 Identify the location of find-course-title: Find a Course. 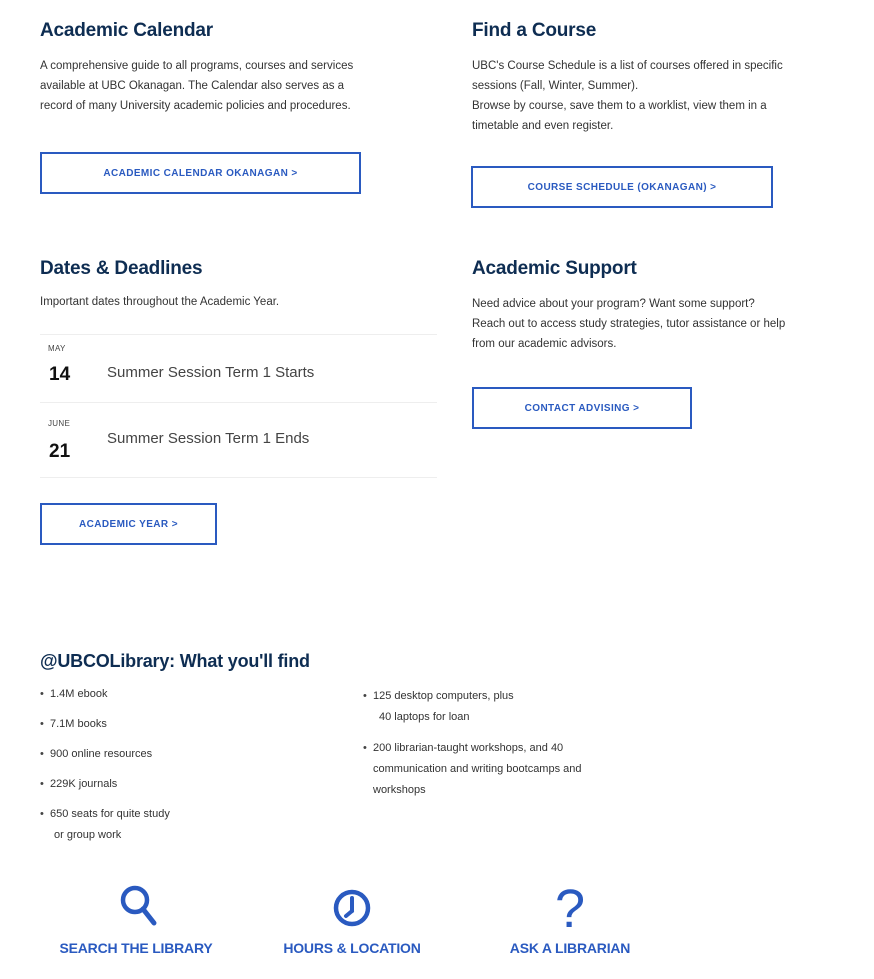
(534, 30).